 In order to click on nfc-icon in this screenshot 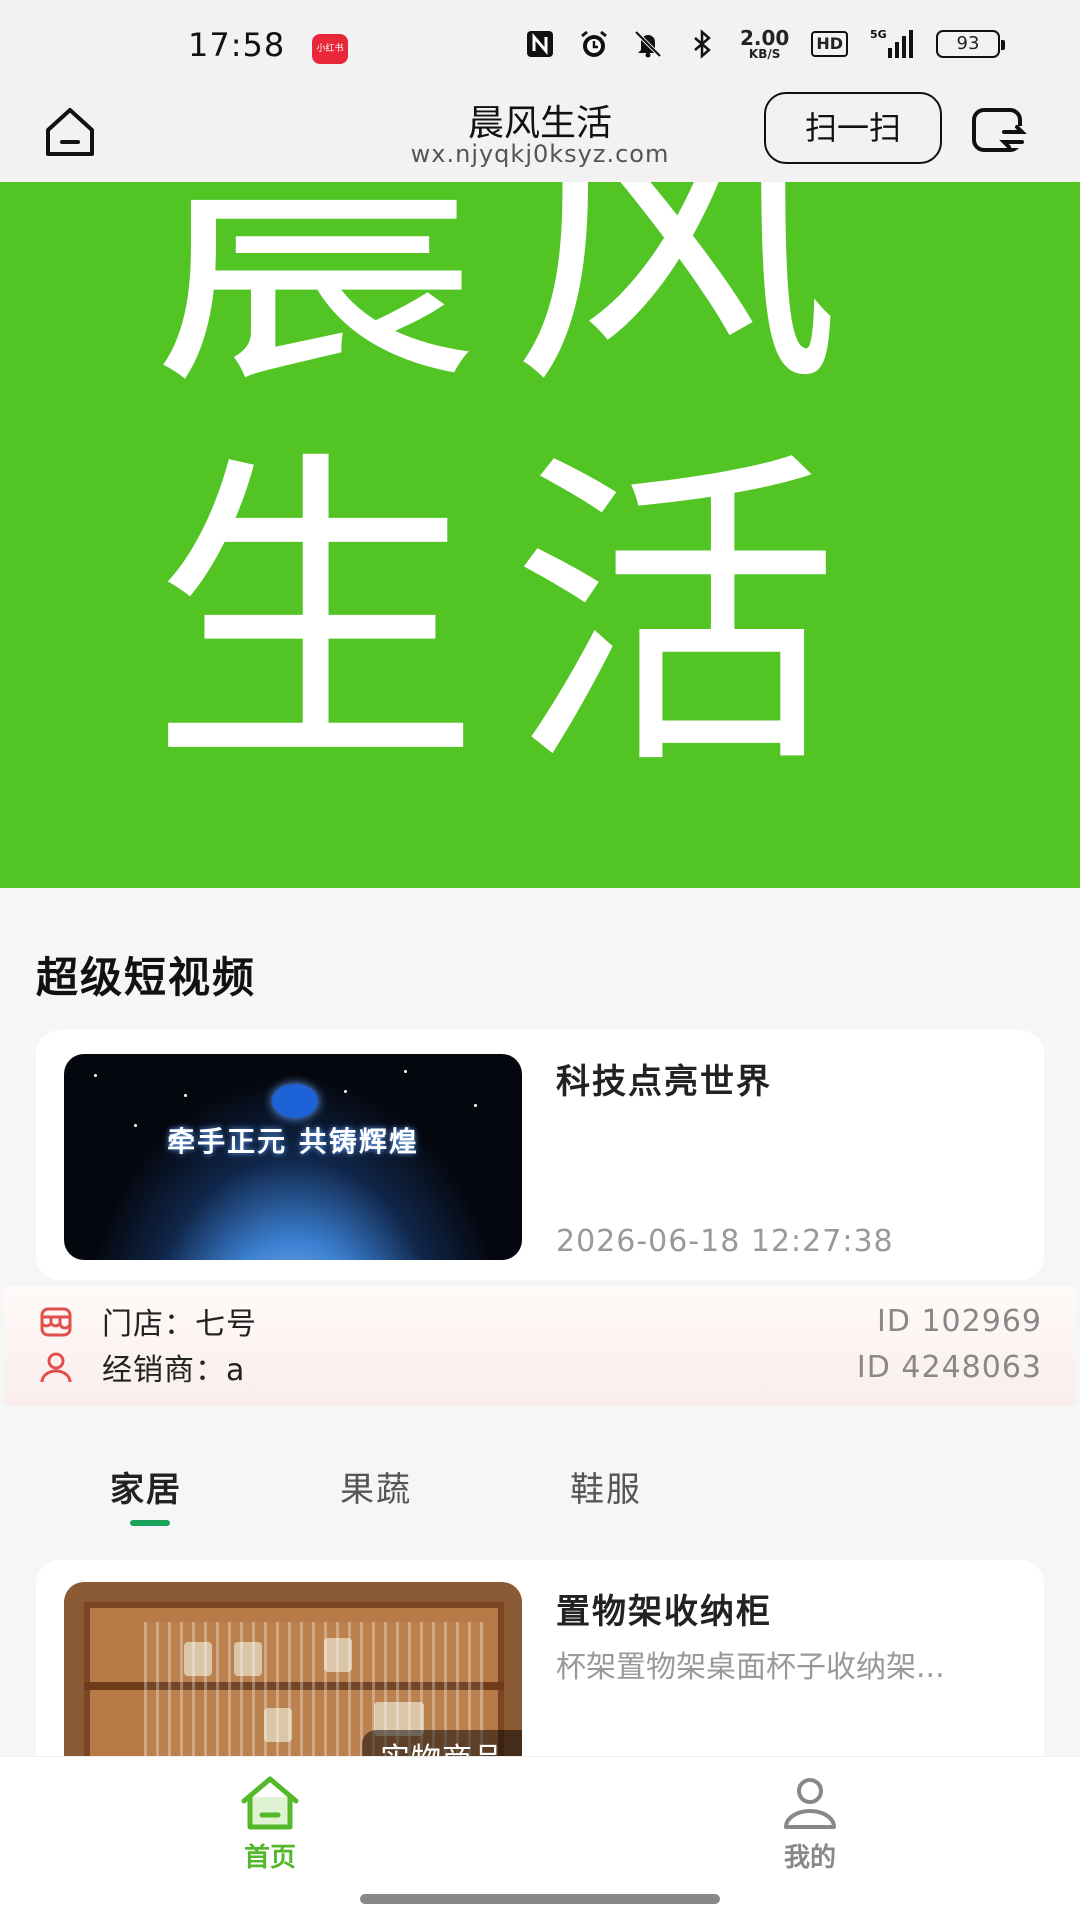, I will do `click(539, 44)`.